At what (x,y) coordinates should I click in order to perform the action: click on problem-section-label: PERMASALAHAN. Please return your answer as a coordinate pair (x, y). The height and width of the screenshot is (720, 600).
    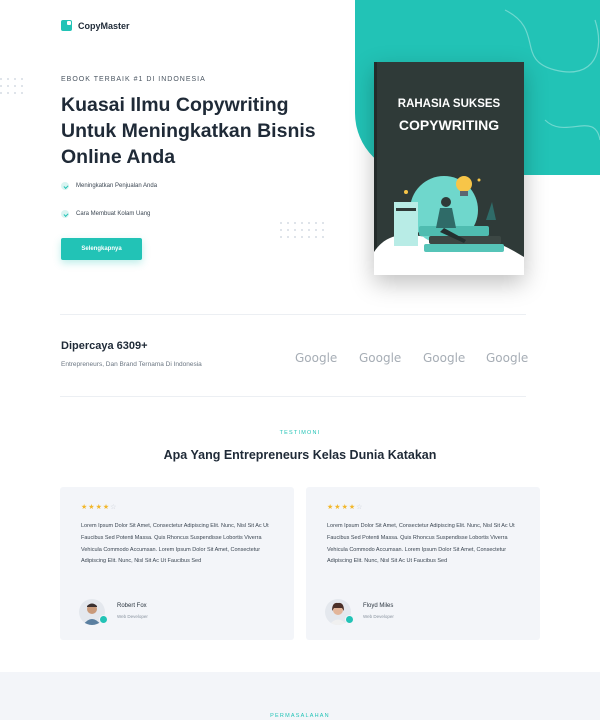
    Looking at the image, I should click on (300, 716).